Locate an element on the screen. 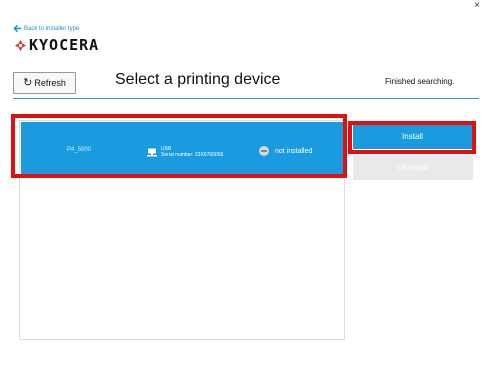 The image size is (483, 373). back-to-installer-type-link: Back to installer type is located at coordinates (46, 28).